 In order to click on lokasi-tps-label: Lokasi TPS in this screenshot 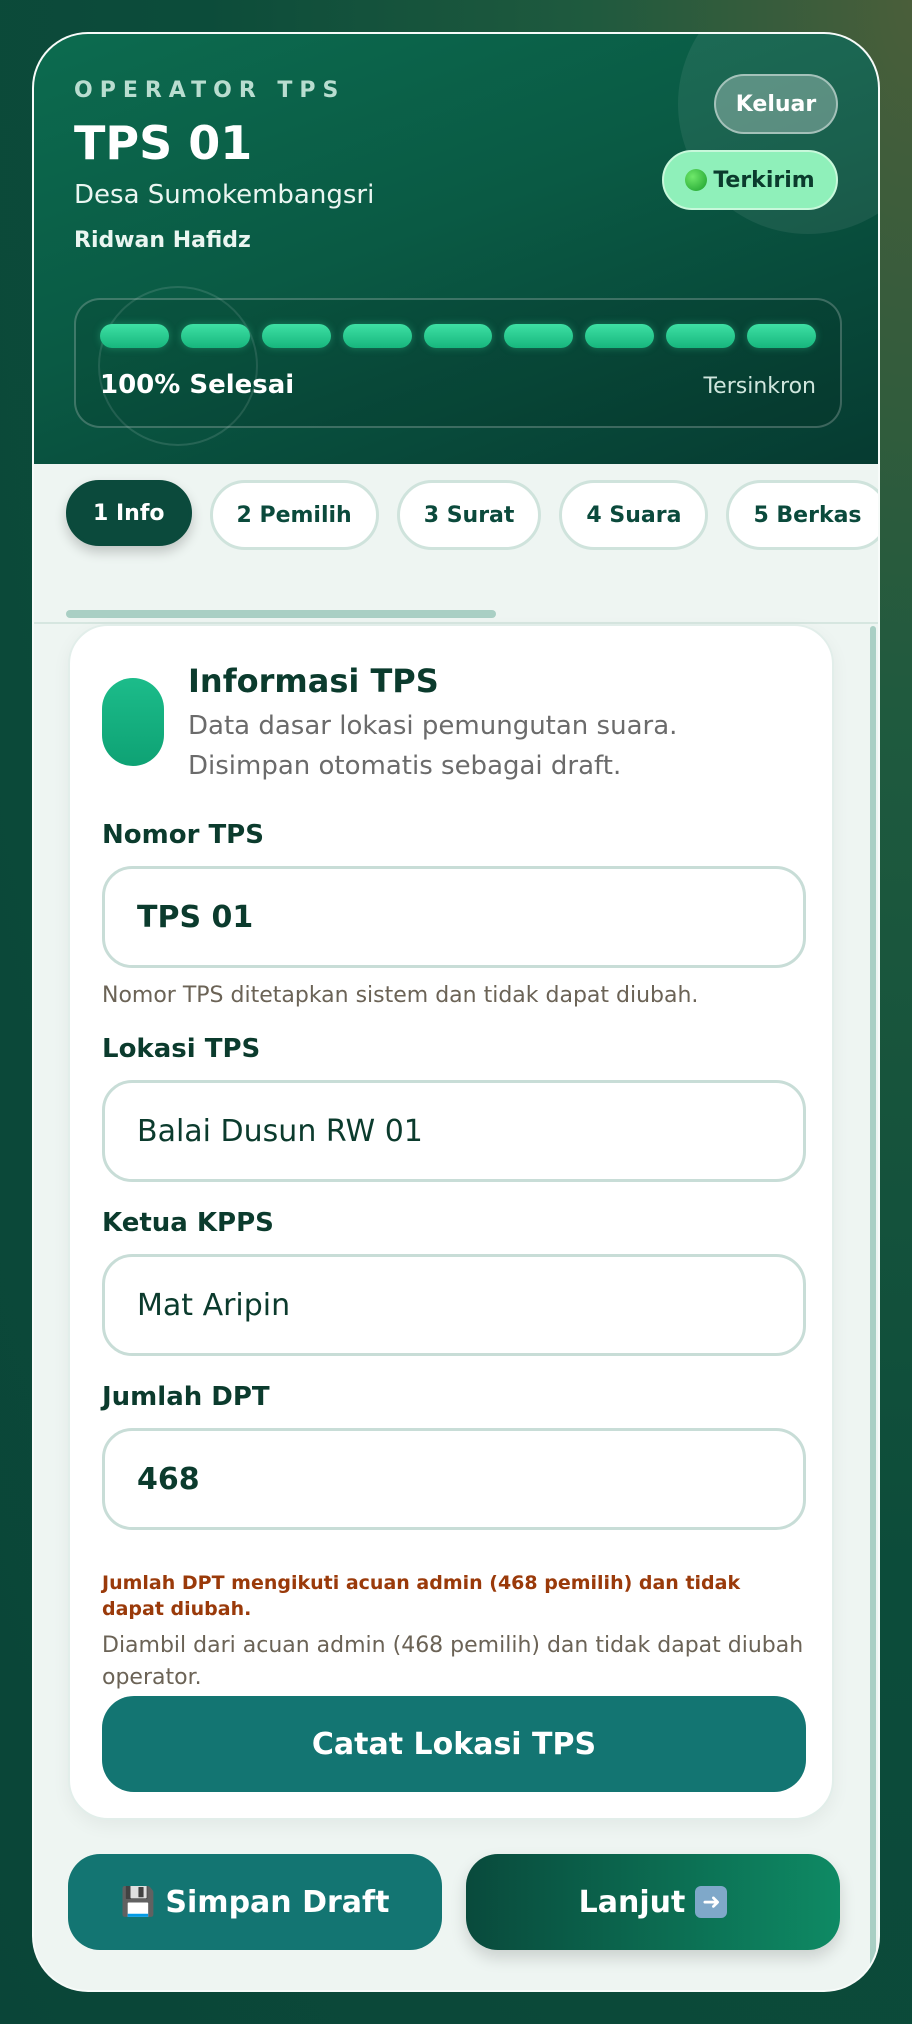, I will do `click(181, 1049)`.